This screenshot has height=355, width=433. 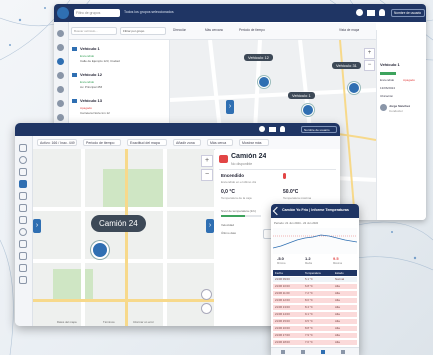 I want to click on table-row: 21/06 11:00 7.2 °C Alta, so click(x=315, y=293).